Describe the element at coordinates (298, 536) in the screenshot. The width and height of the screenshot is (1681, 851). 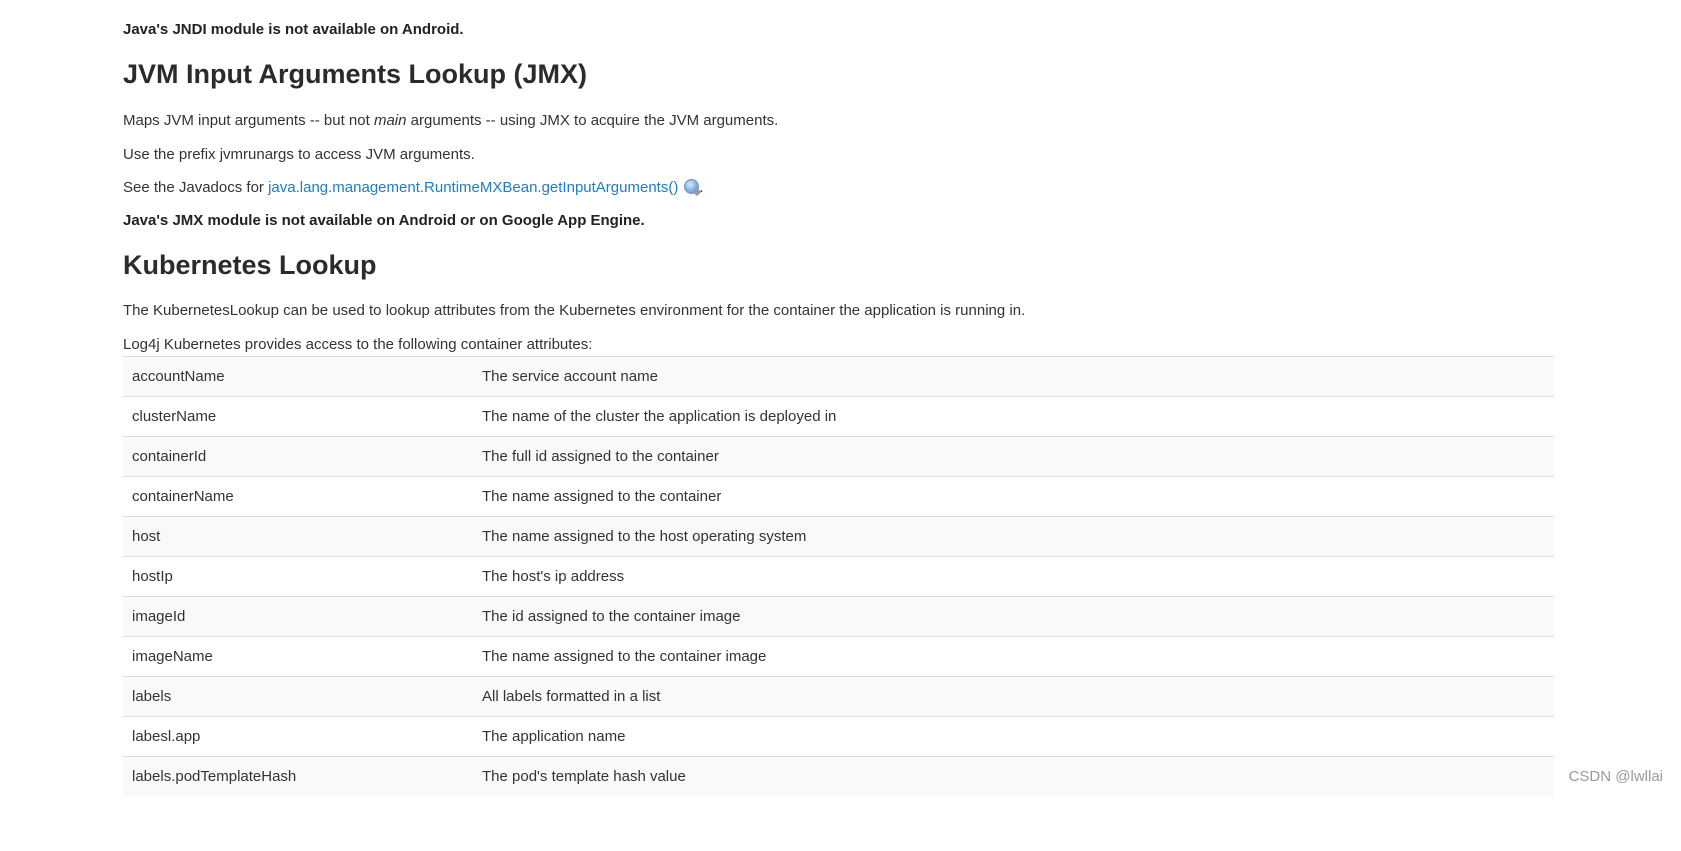
I see `attribute-name-cell: host` at that location.